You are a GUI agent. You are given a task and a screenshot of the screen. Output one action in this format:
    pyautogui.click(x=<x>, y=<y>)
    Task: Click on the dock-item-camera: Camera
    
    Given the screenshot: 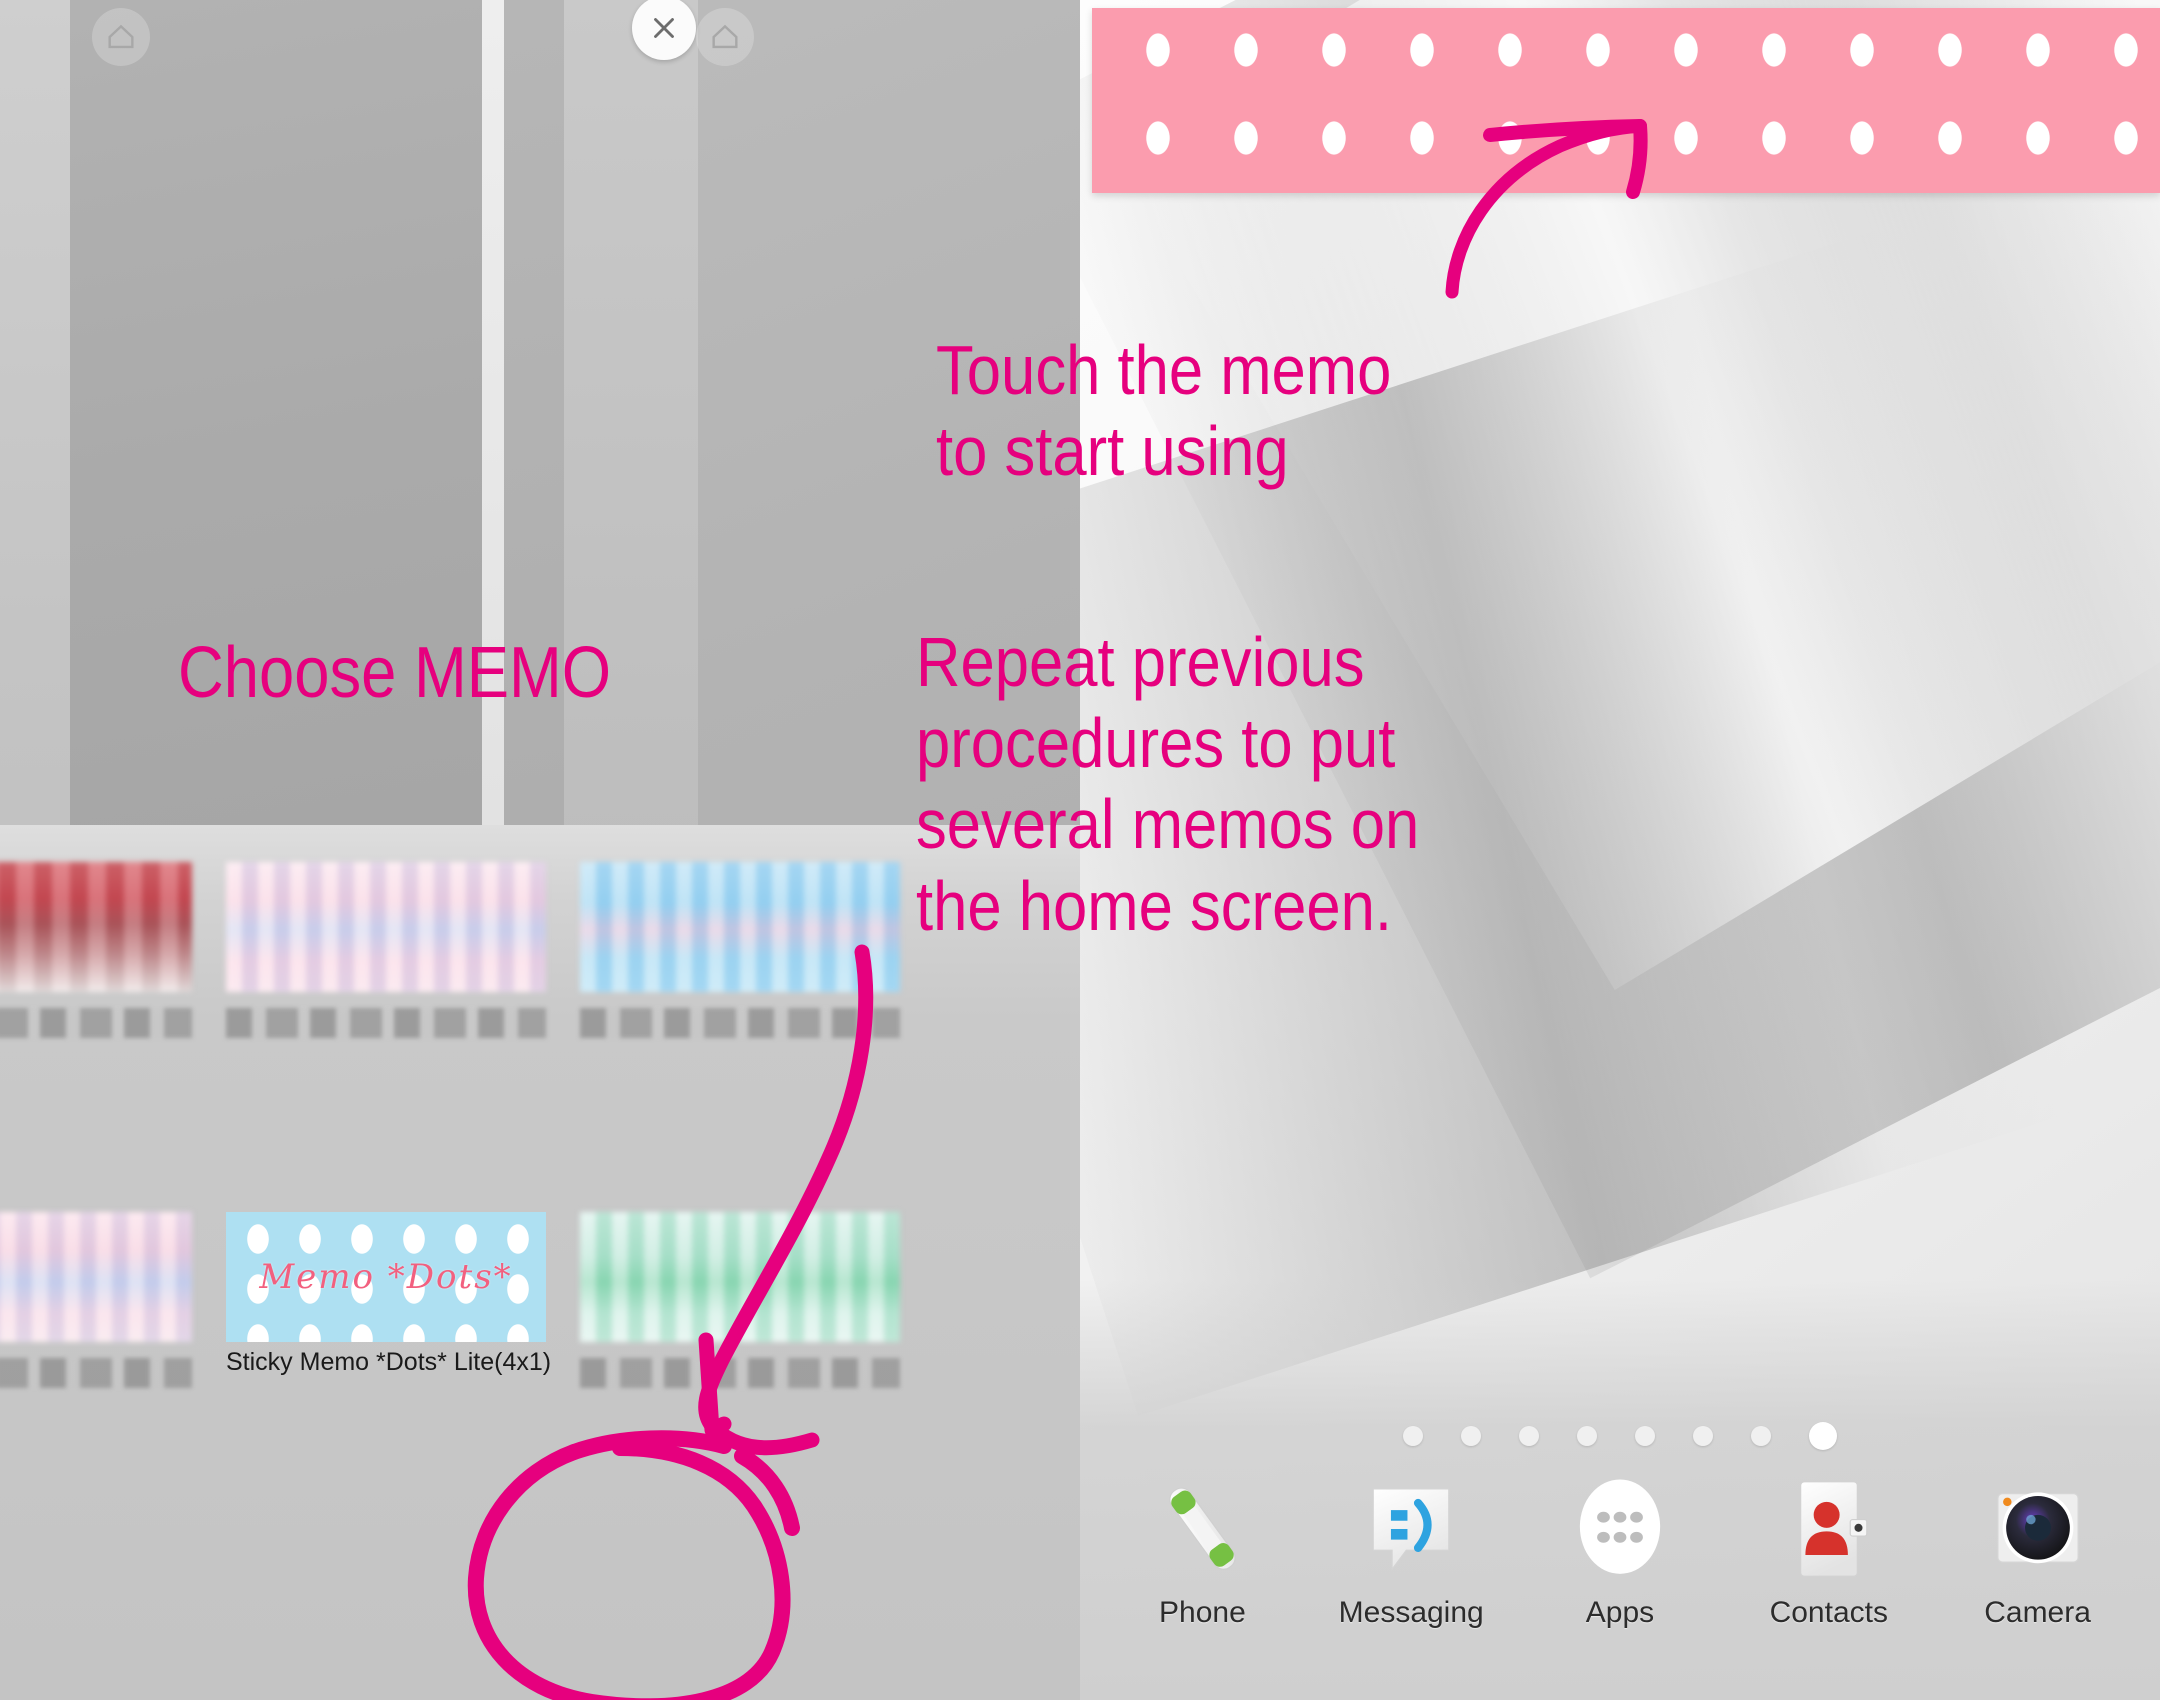 What is the action you would take?
    pyautogui.click(x=2038, y=1550)
    